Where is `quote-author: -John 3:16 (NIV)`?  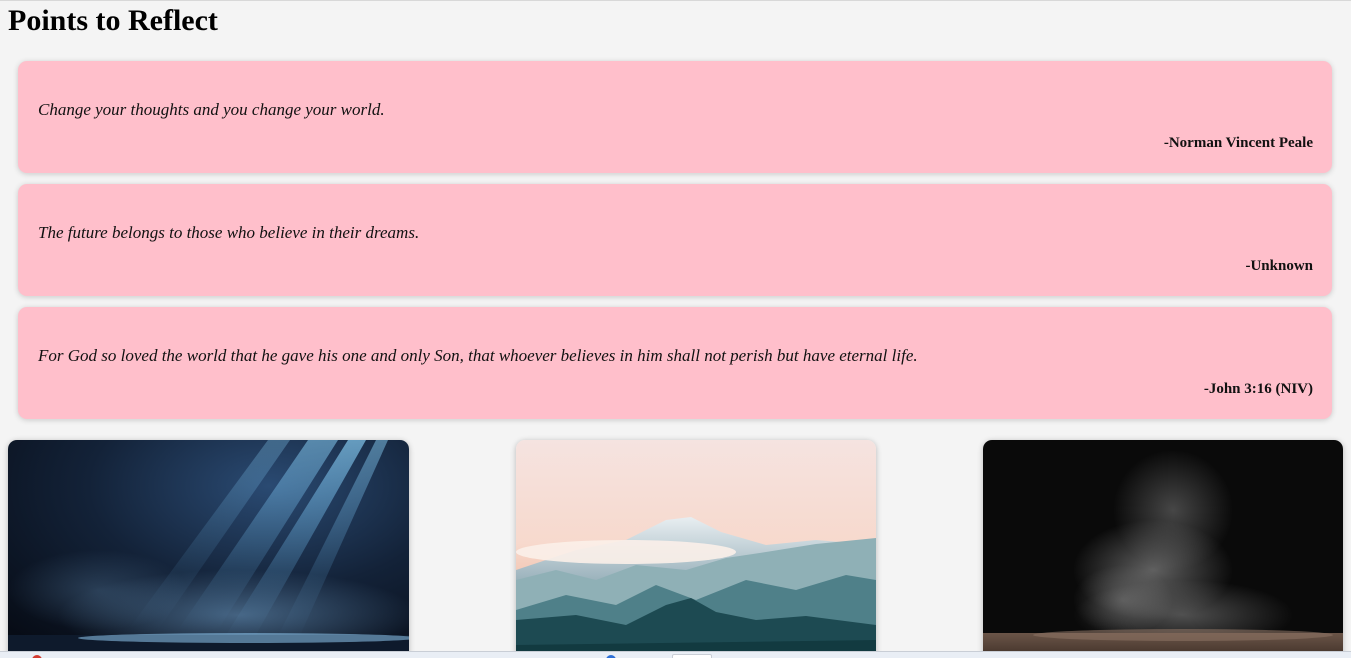 quote-author: -John 3:16 (NIV) is located at coordinates (1258, 389).